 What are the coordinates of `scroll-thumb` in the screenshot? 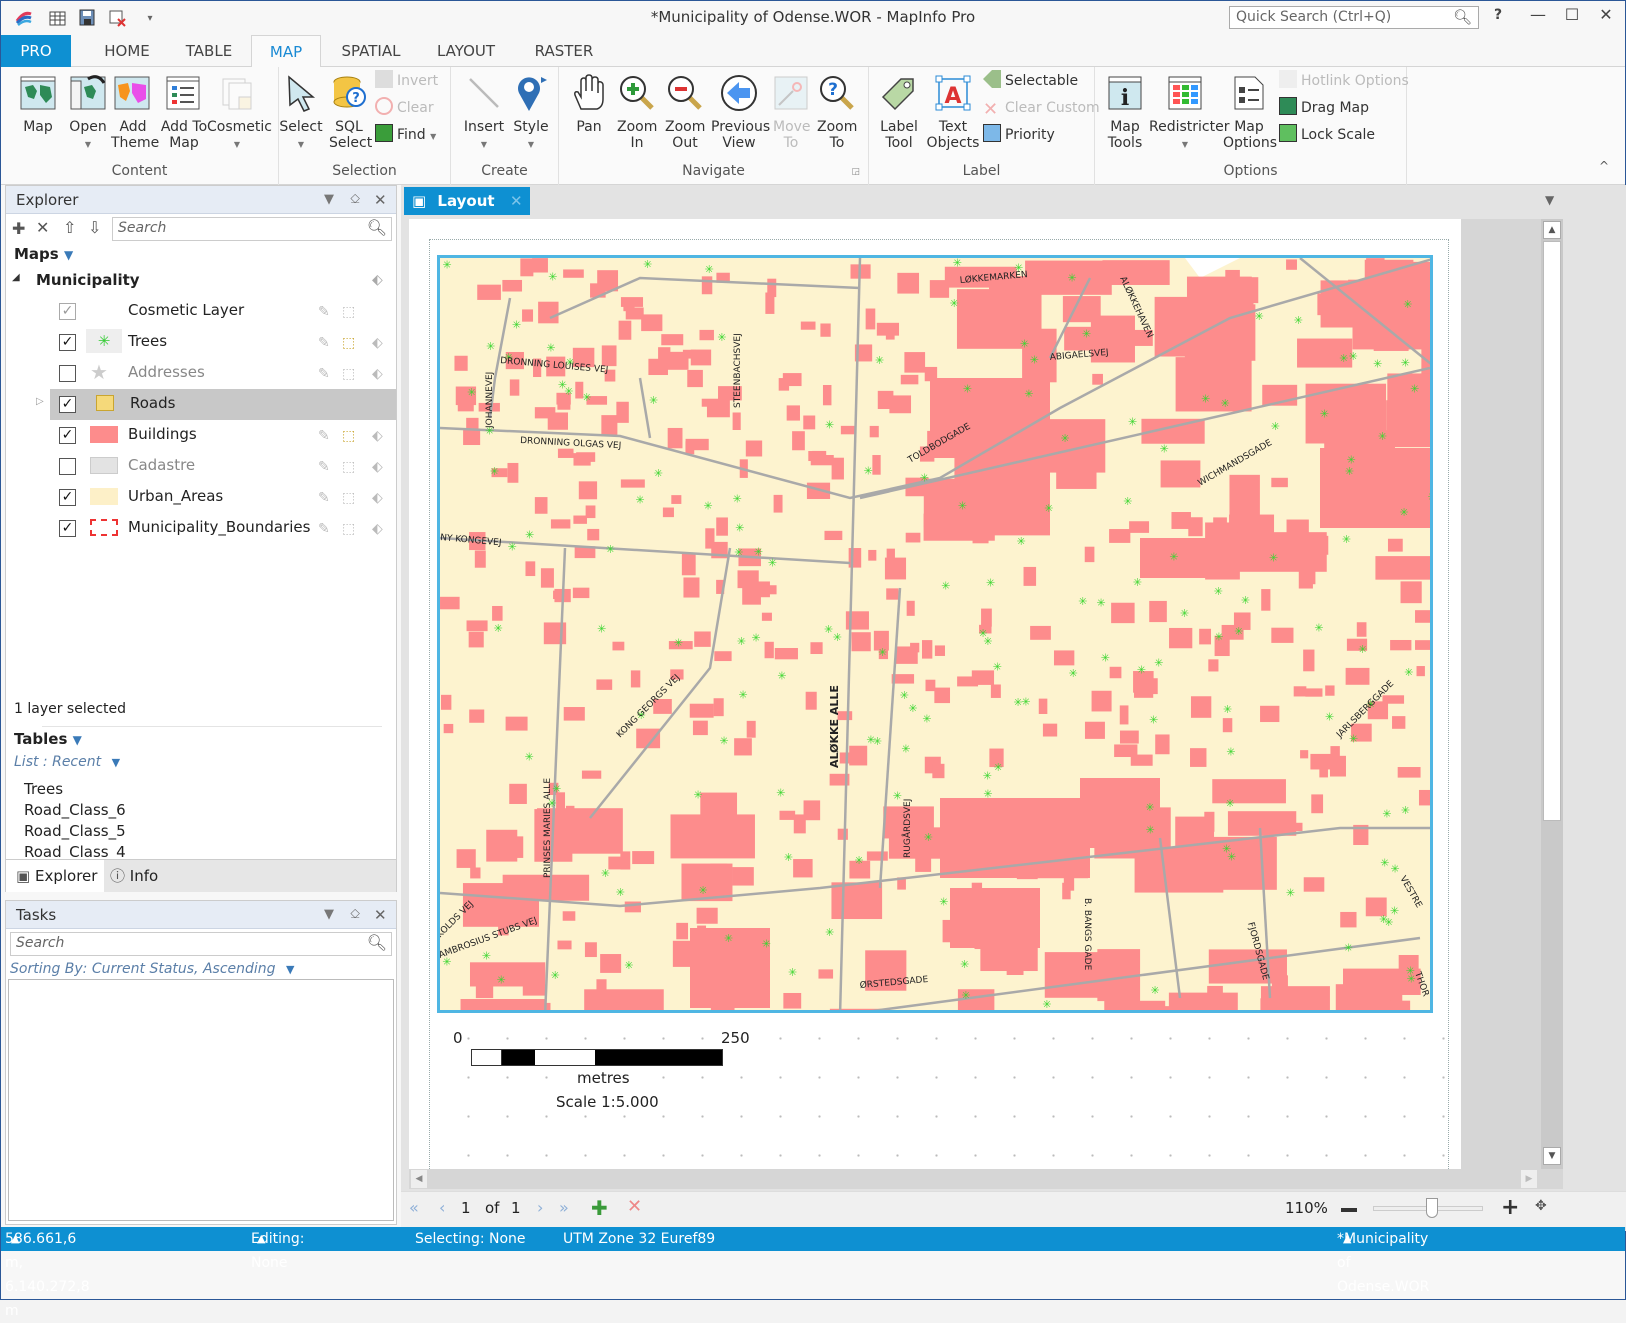 It's located at (1552, 531).